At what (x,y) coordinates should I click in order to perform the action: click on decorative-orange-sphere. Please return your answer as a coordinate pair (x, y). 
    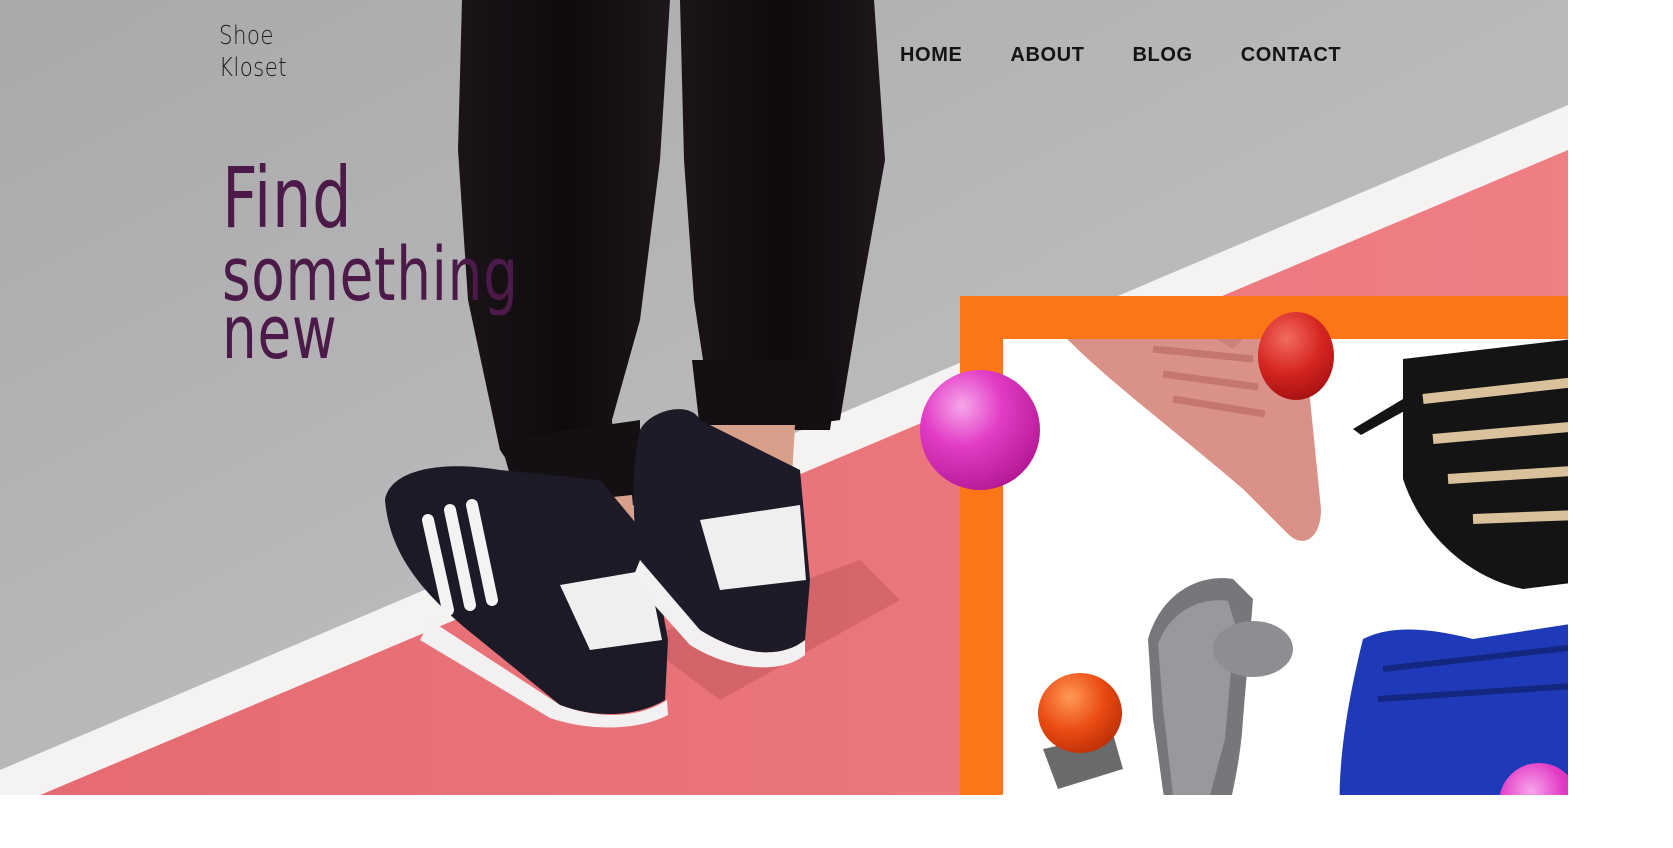
    Looking at the image, I should click on (1080, 713).